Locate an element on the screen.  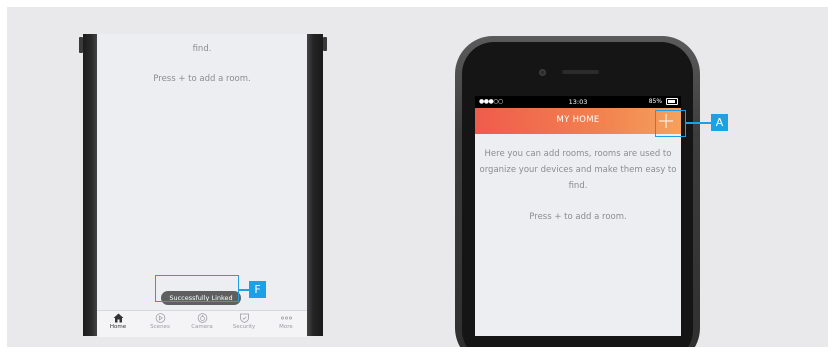
callout-f-connector is located at coordinates (244, 290).